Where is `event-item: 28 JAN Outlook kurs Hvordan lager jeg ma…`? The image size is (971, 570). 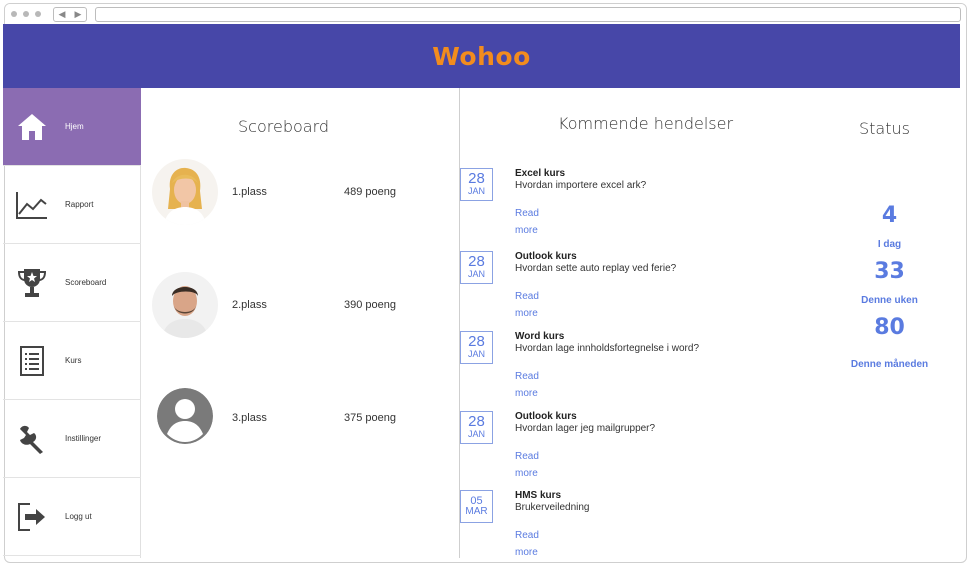
event-item: 28 JAN Outlook kurs Hvordan lager jeg ma… is located at coordinates (645, 451).